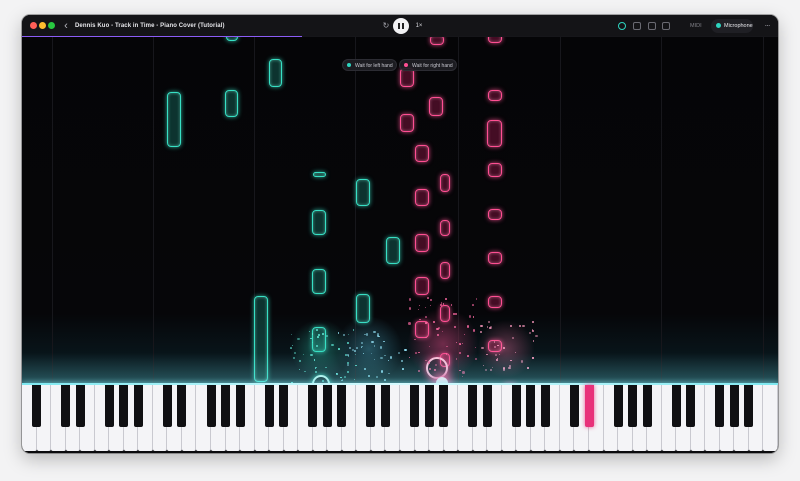  Describe the element at coordinates (400, 418) in the screenshot. I see `piano-keyboard` at that location.